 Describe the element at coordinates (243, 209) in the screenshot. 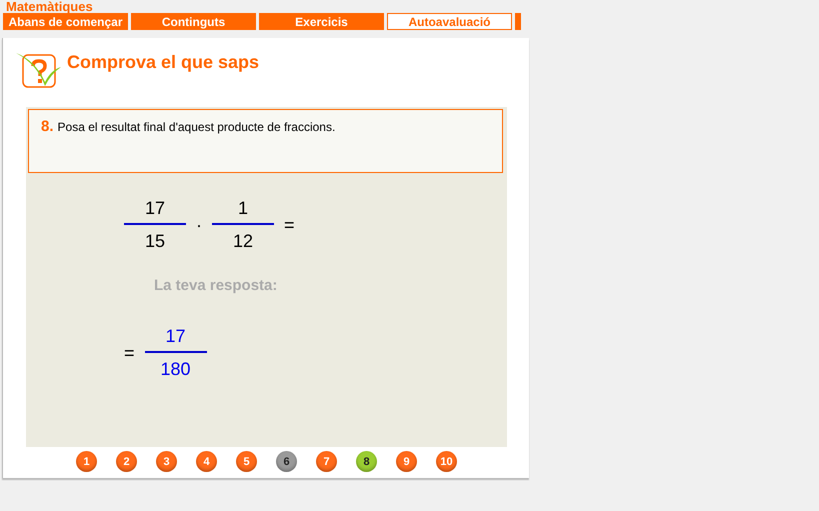

I see `numerator: 1` at that location.